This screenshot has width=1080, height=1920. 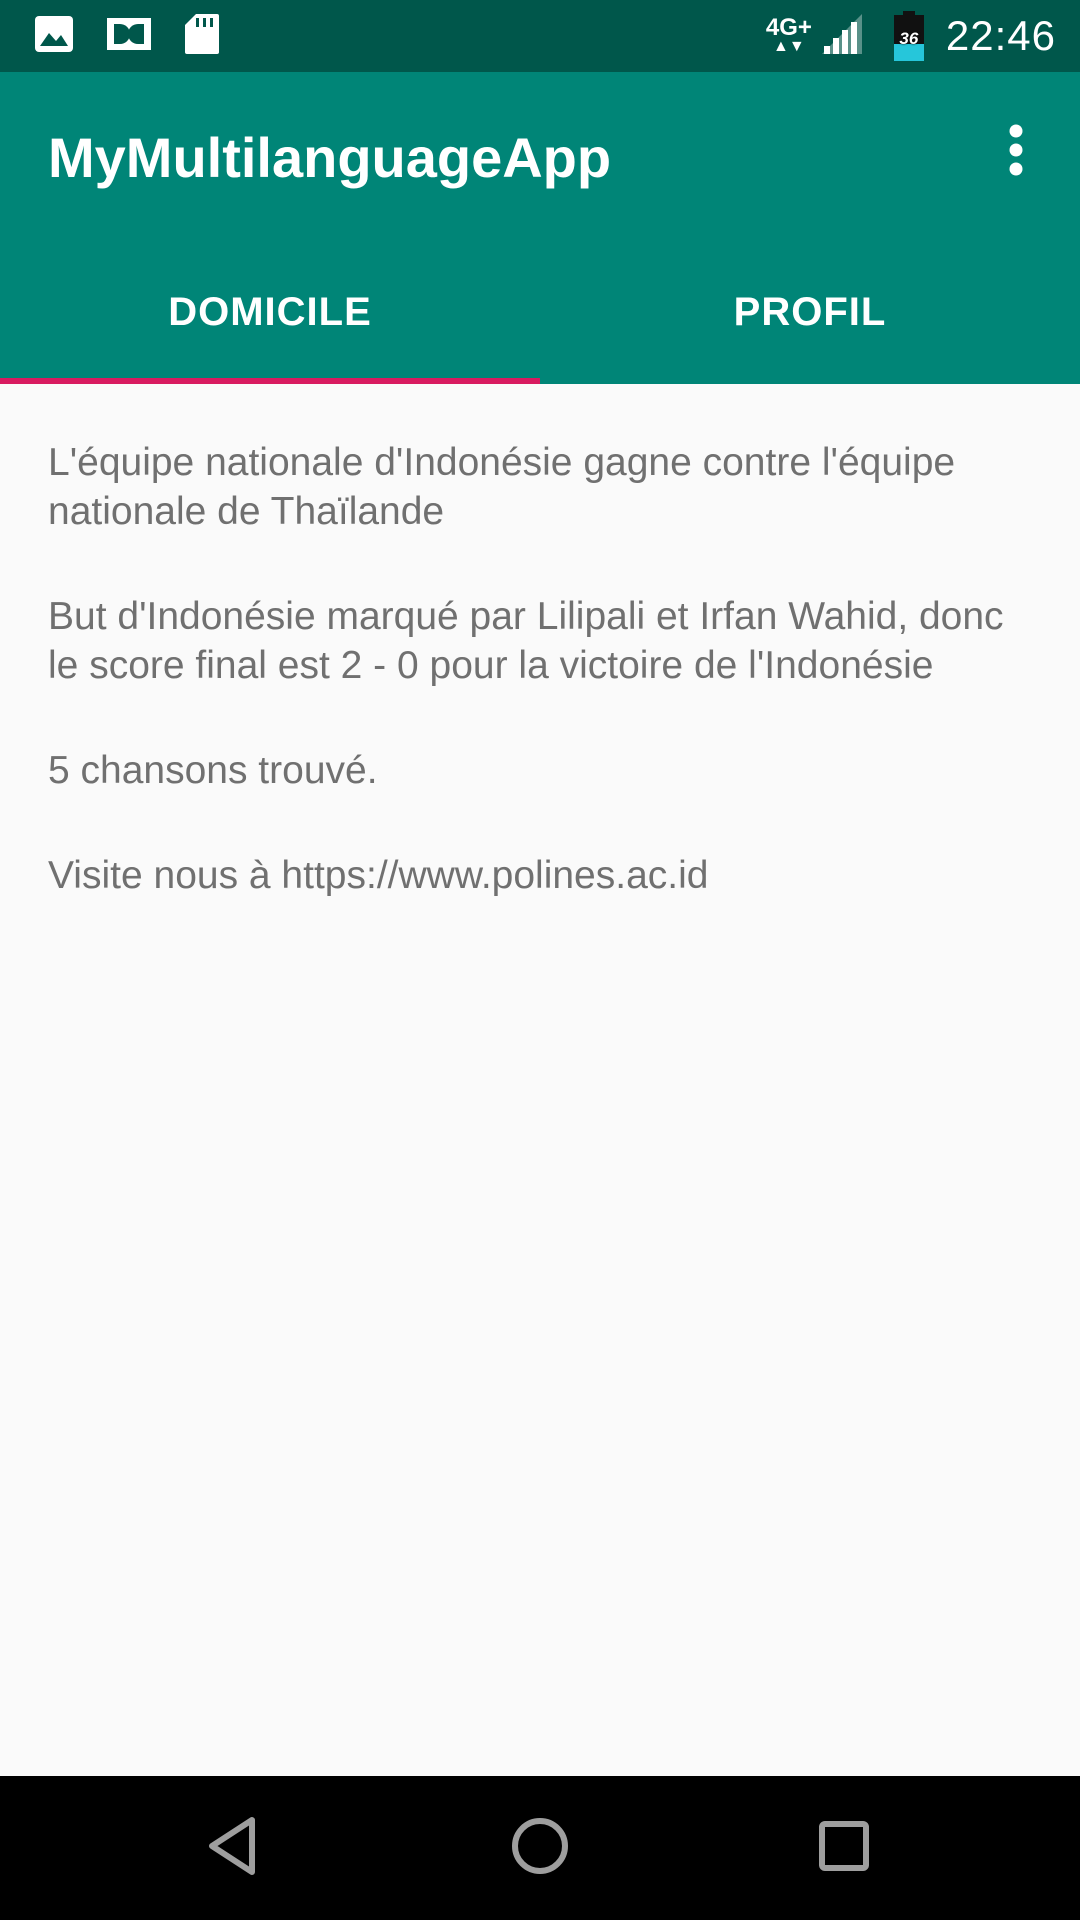 I want to click on back-button, so click(x=234, y=1848).